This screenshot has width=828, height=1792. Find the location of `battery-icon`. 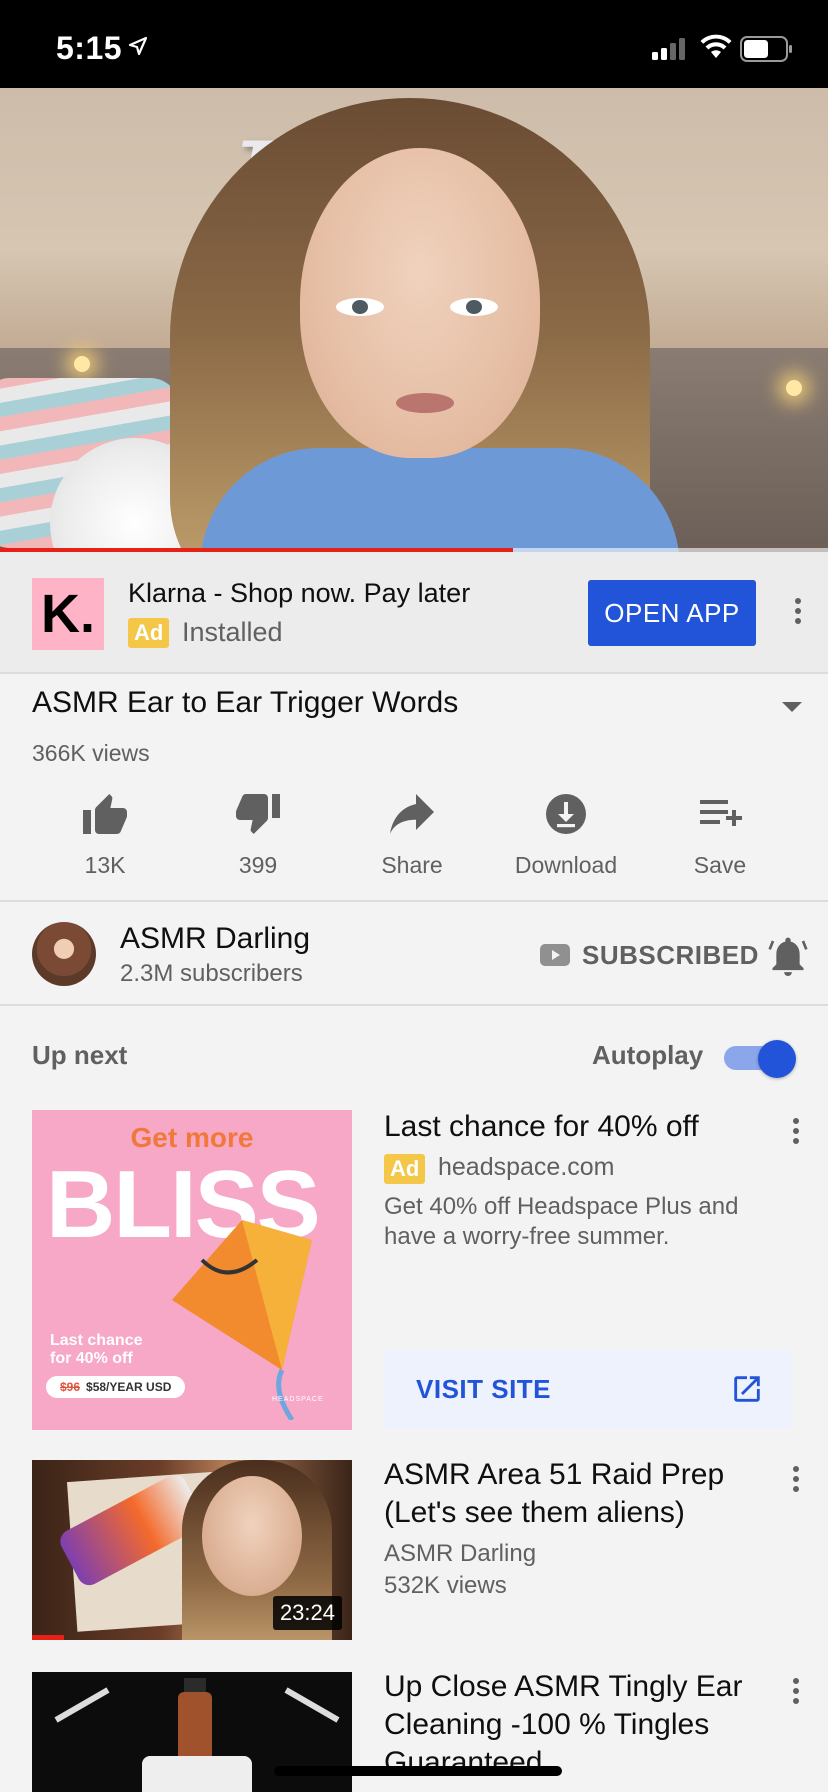

battery-icon is located at coordinates (766, 49).